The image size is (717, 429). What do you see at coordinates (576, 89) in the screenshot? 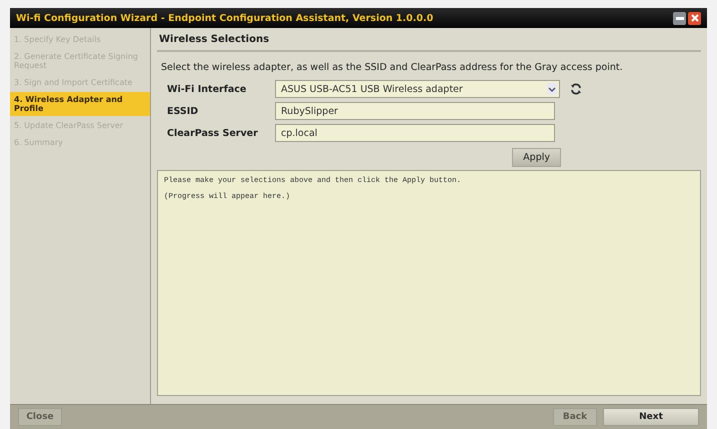
I see `refresh-icon` at bounding box center [576, 89].